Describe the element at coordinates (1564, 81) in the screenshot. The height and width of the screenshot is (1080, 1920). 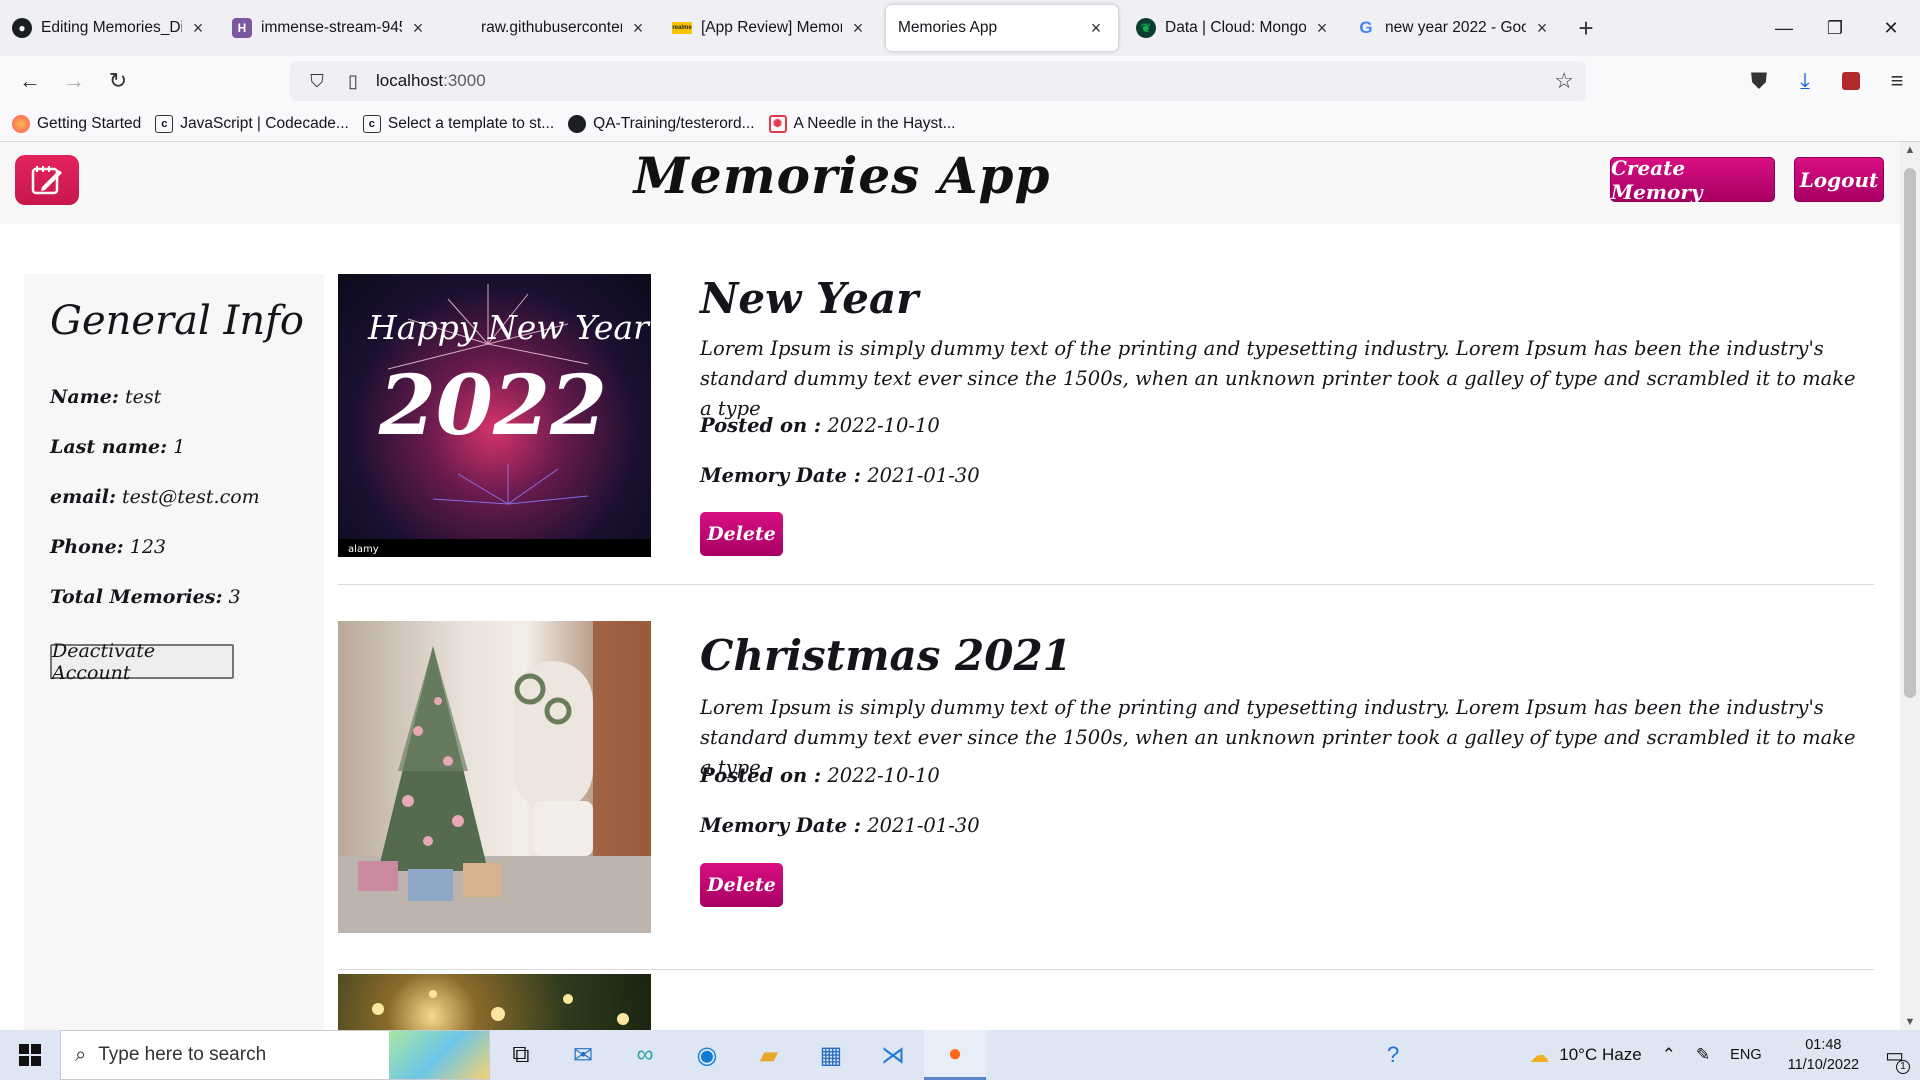
I see `bookmark-star-icon: ☆` at that location.